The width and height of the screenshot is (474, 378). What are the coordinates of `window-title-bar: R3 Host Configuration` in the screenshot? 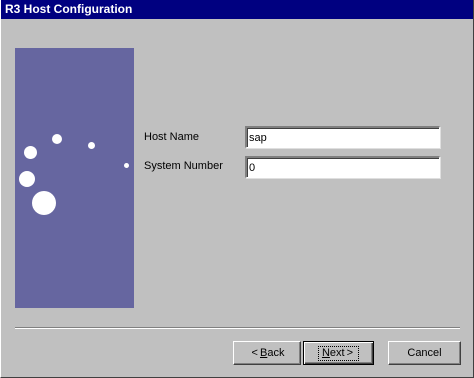 It's located at (237, 9).